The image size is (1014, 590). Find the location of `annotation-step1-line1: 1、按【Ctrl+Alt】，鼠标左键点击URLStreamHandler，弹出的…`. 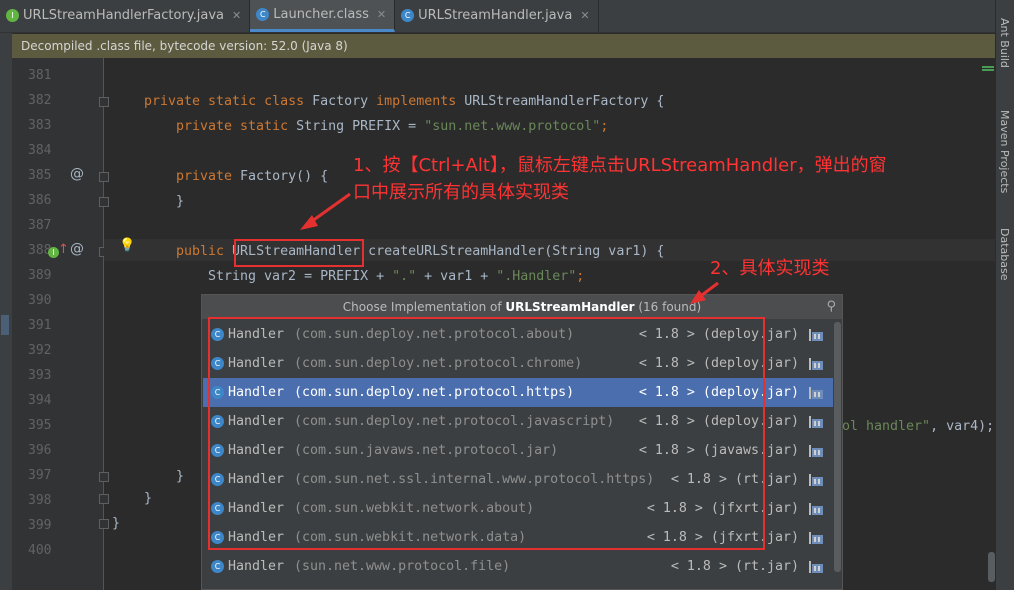

annotation-step1-line1: 1、按【Ctrl+Alt】，鼠标左键点击URLStreamHandler，弹出的… is located at coordinates (620, 165).